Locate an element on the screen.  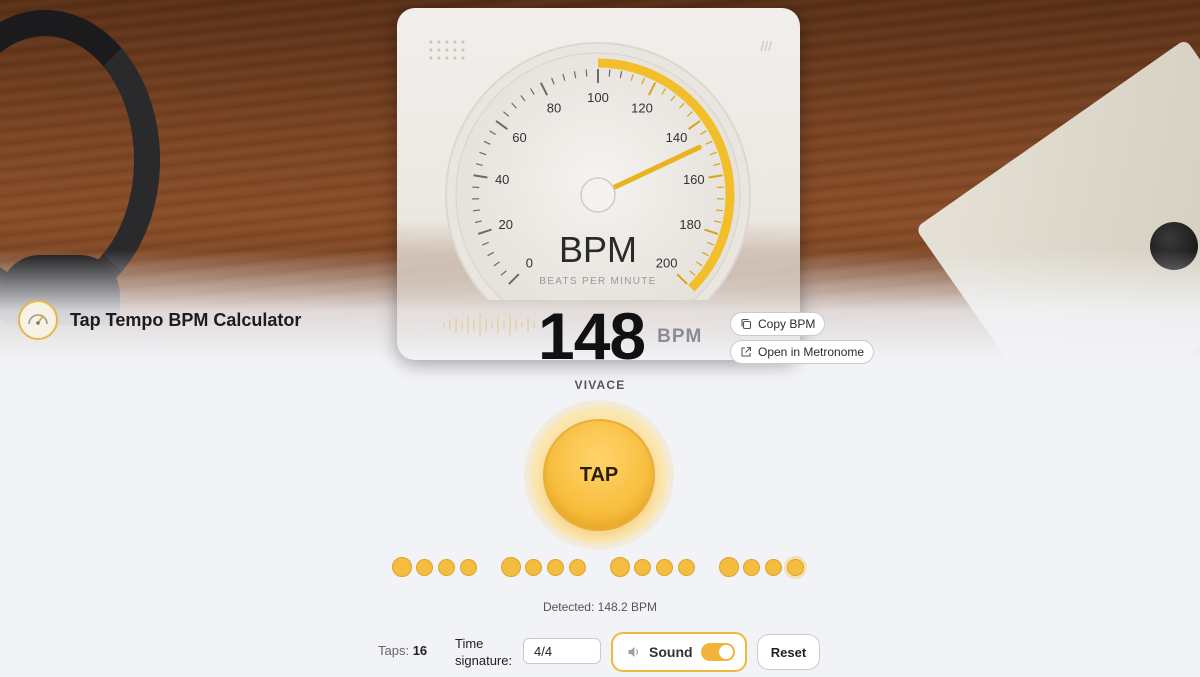
taps-label: Taps: is located at coordinates (394, 650).